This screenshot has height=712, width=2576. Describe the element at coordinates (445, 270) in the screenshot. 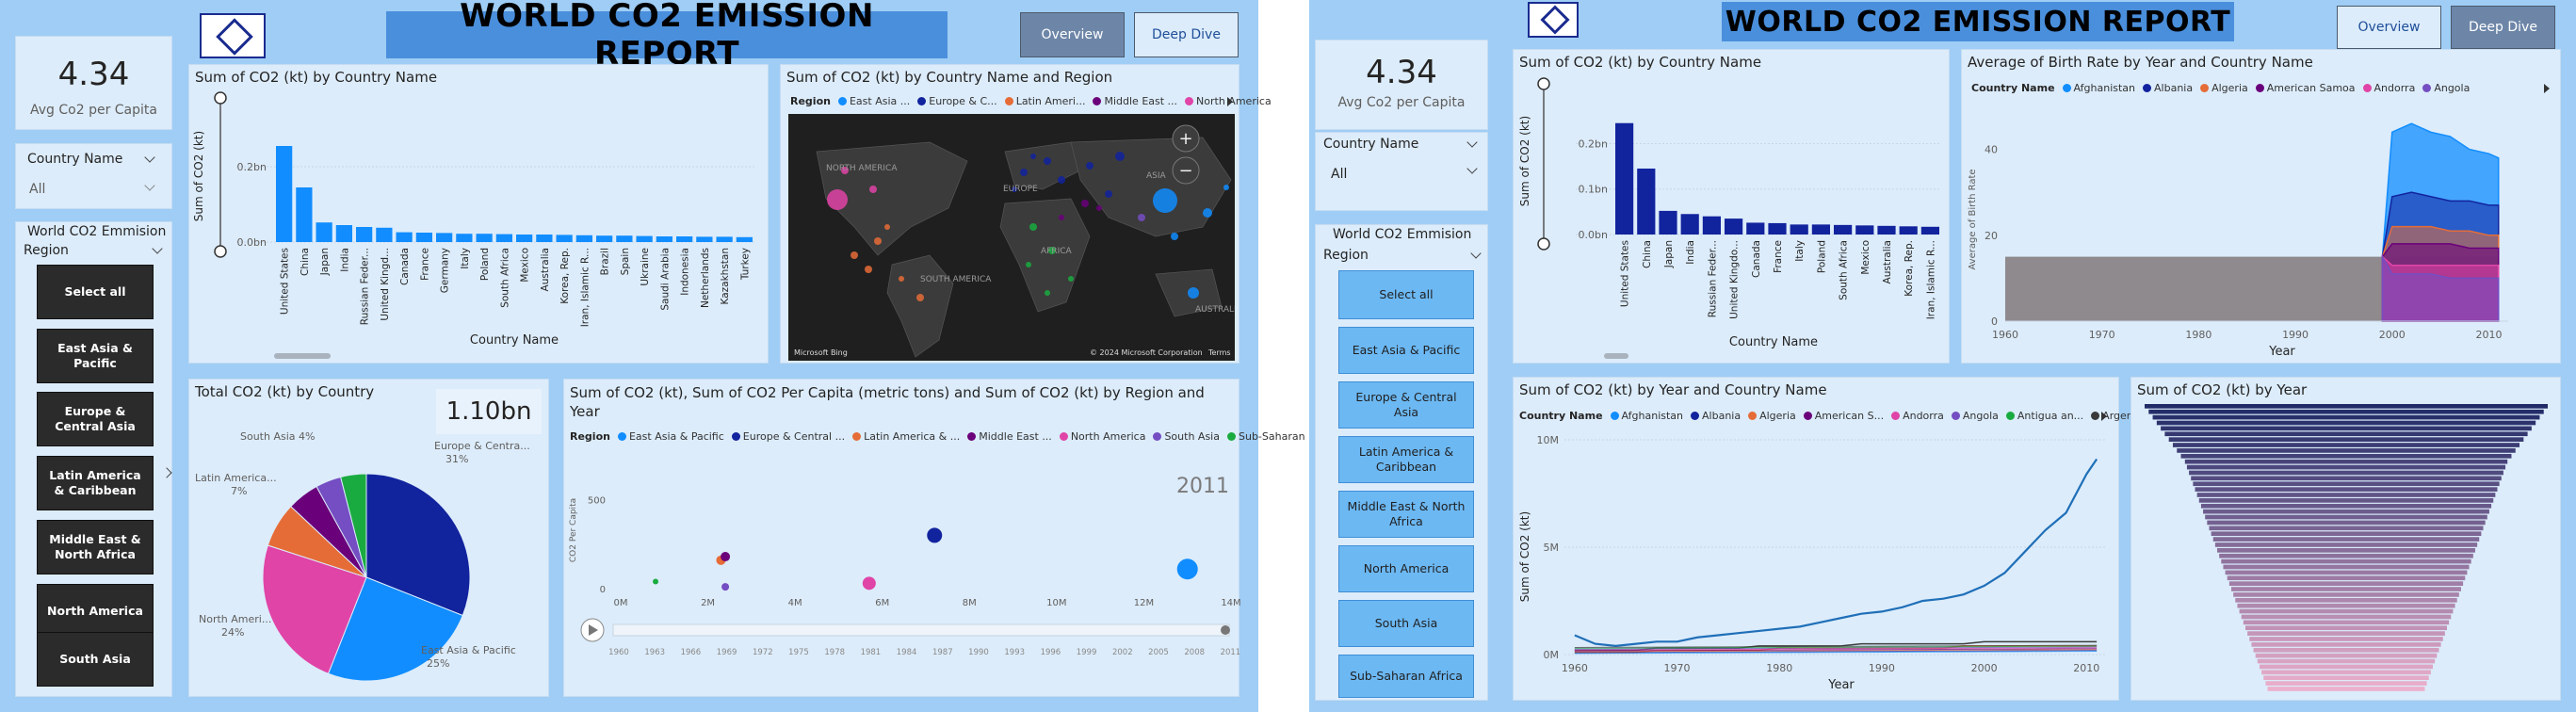

I see `x-tick-label: Germany` at that location.